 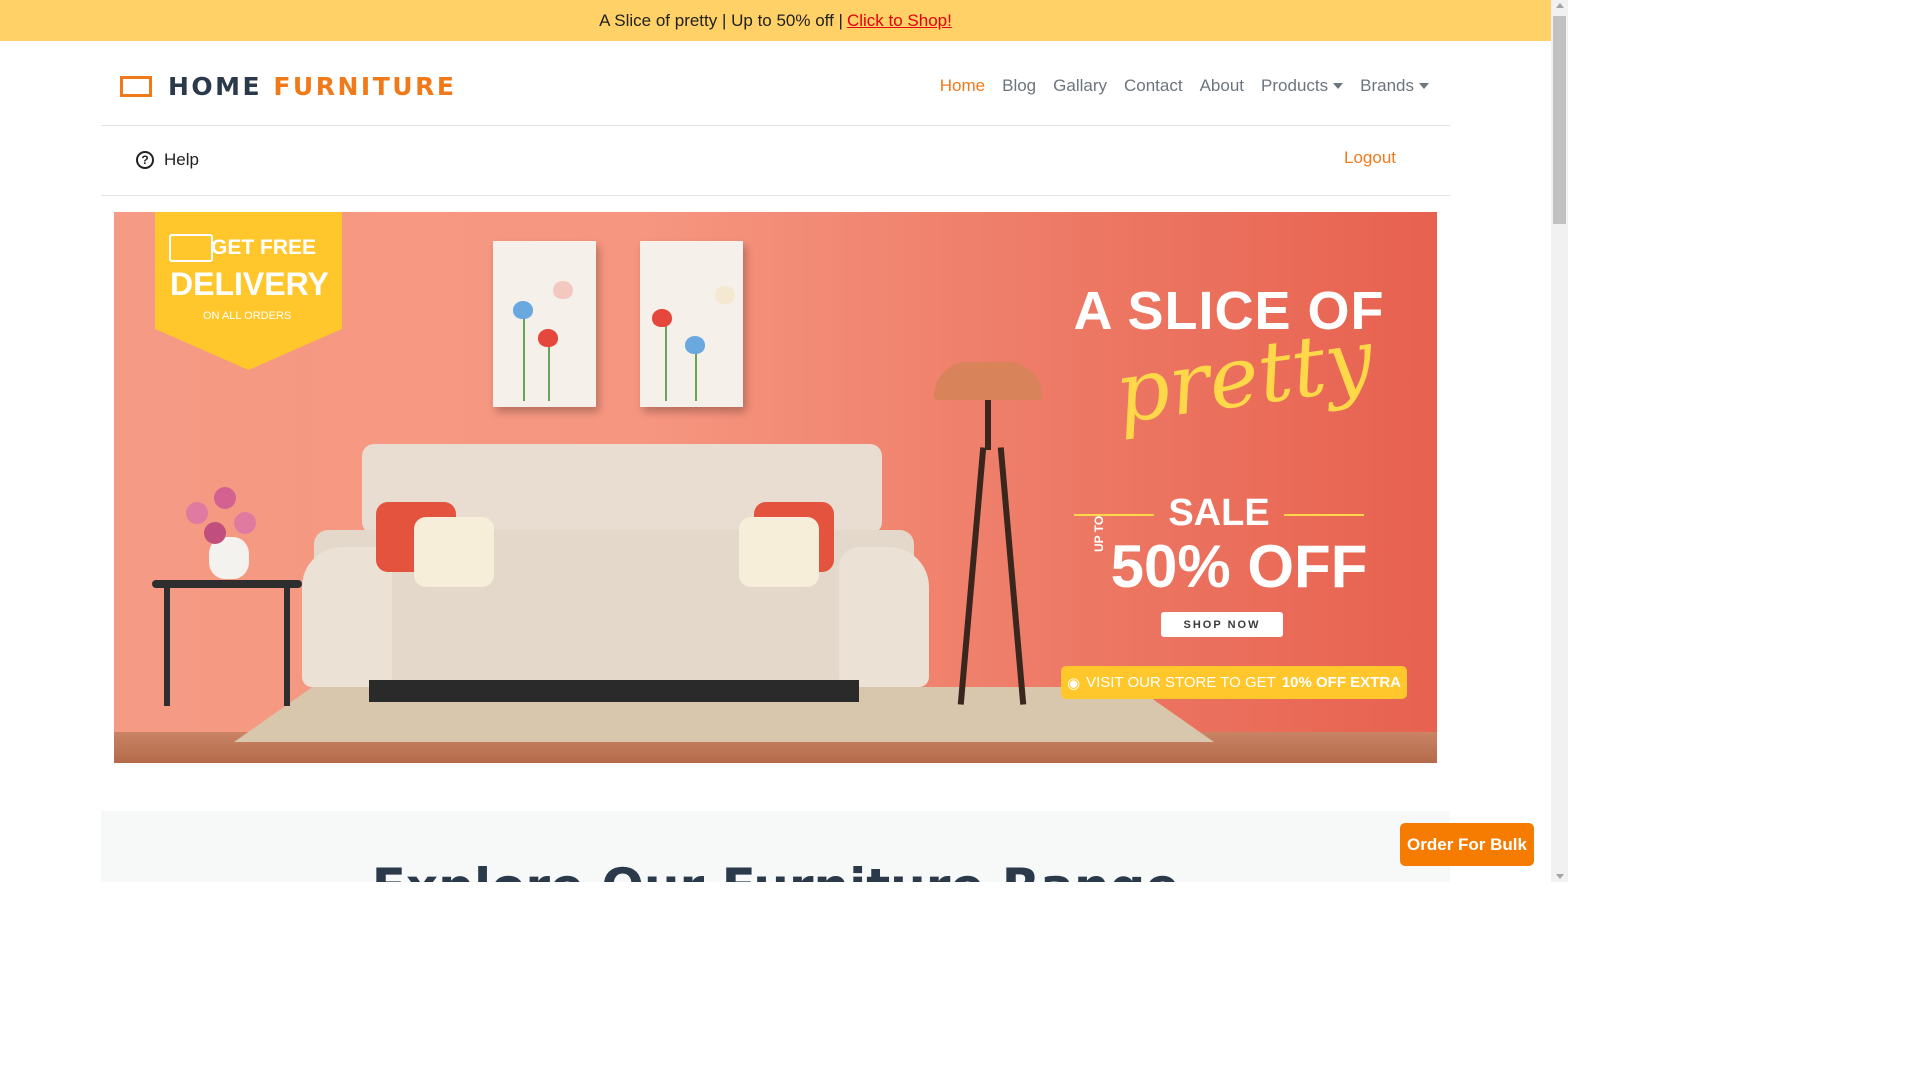 I want to click on brand-word-furniture: FURNITURE, so click(x=365, y=86).